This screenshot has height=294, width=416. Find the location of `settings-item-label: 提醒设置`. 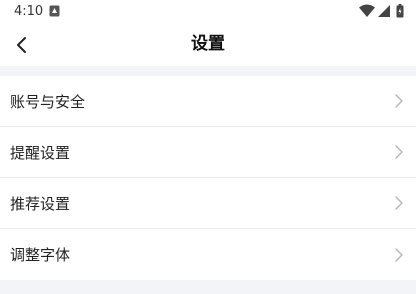

settings-item-label: 提醒设置 is located at coordinates (40, 152).